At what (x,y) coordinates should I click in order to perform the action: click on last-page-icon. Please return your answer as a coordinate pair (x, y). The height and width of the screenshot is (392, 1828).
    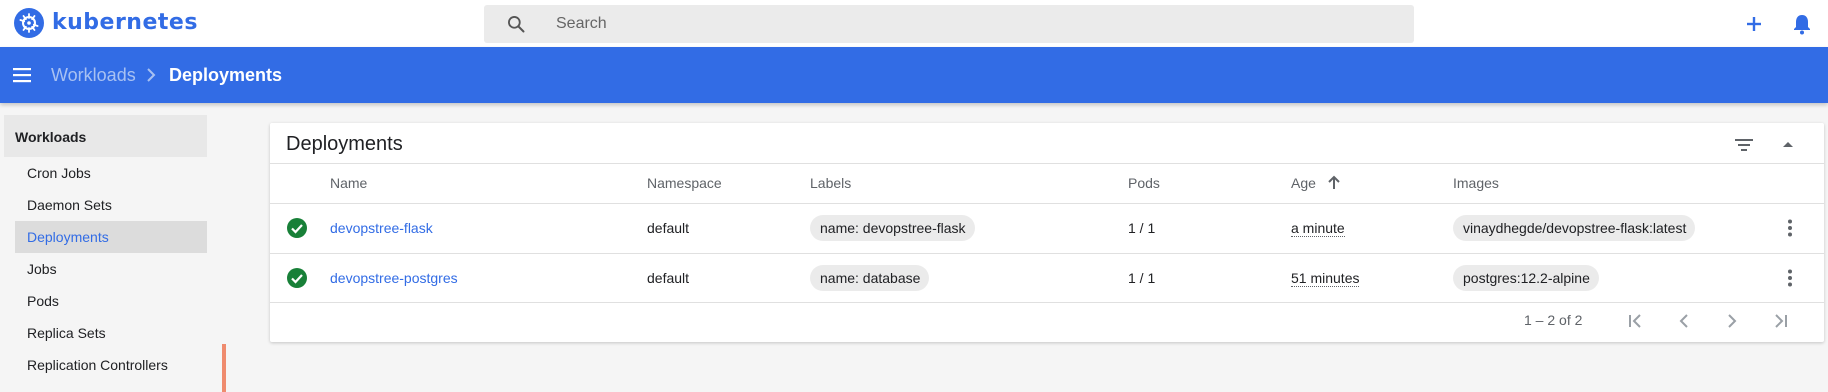
    Looking at the image, I should click on (1780, 321).